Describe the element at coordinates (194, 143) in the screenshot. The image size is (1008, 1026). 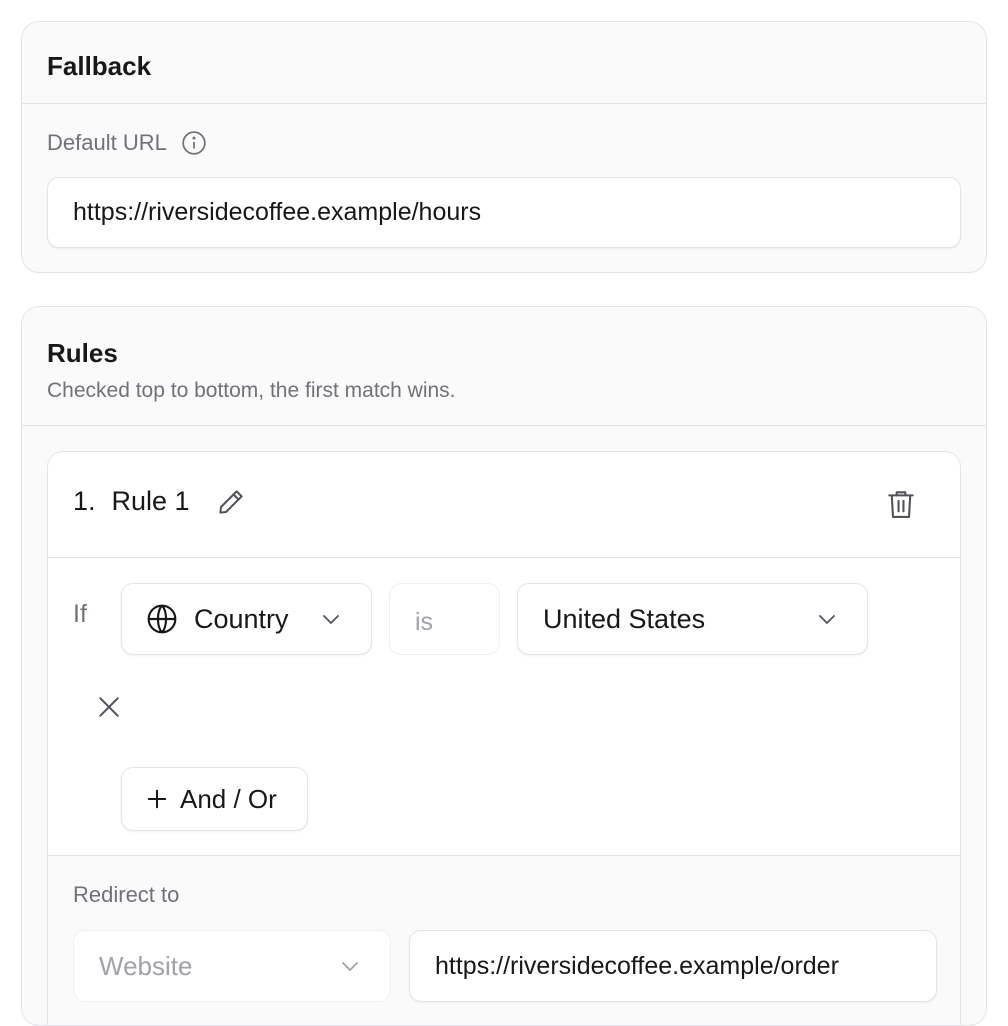
I see `info-icon` at that location.